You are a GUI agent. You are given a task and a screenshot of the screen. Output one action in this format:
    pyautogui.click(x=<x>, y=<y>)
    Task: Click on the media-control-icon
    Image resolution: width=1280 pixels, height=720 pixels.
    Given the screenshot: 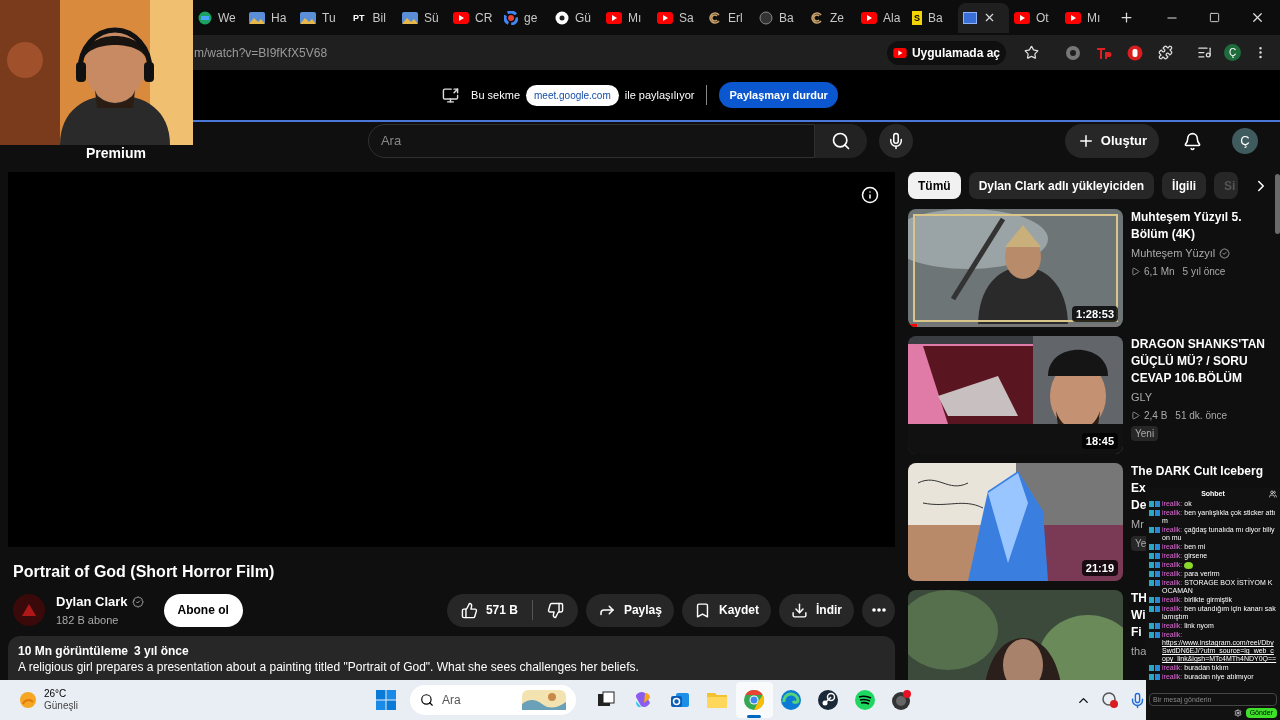 What is the action you would take?
    pyautogui.click(x=1204, y=52)
    